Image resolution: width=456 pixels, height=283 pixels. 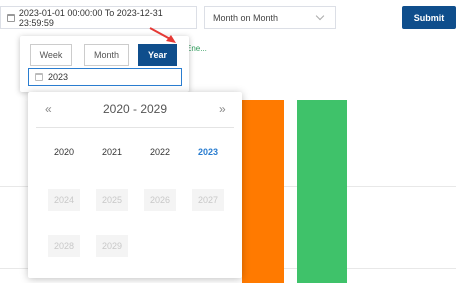 What do you see at coordinates (246, 17) in the screenshot?
I see `compare-select-value: Month on Month` at bounding box center [246, 17].